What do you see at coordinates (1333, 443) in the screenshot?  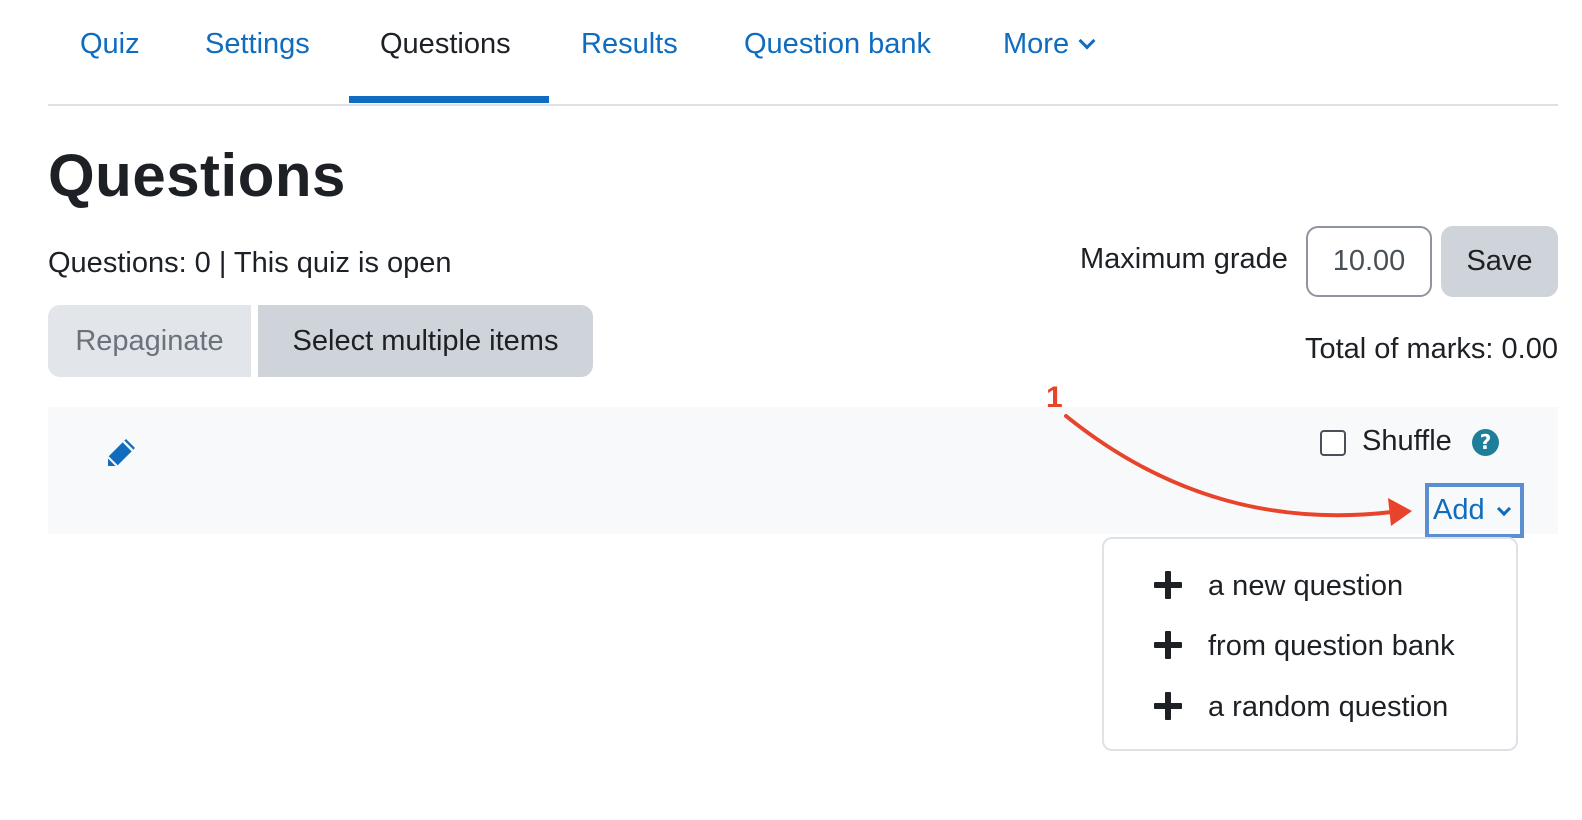 I see `shuffle-checkbox` at bounding box center [1333, 443].